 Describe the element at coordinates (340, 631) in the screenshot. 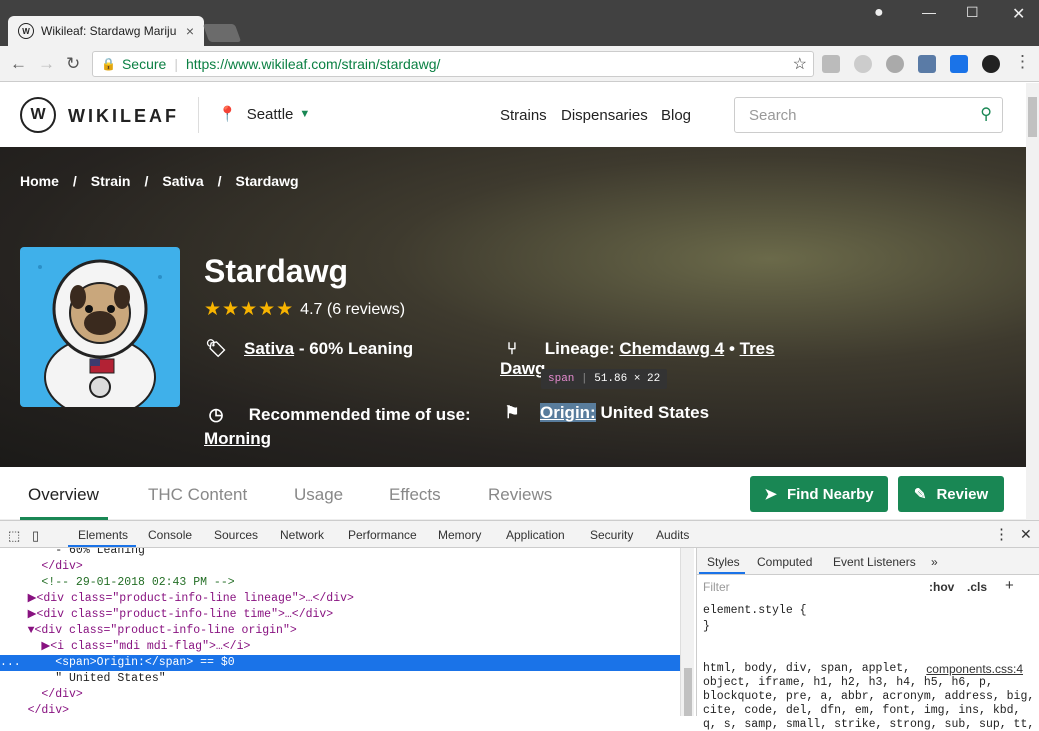

I see `dom-tree-line: ▼<div class="product-info-line origin">` at that location.